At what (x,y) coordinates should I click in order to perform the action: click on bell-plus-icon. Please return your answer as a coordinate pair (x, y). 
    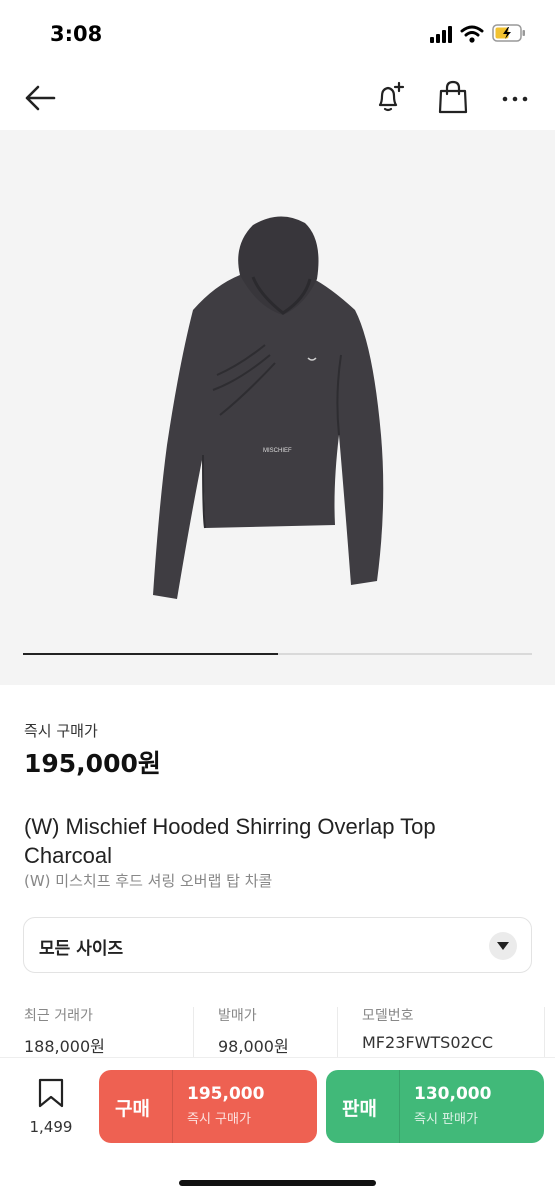
    Looking at the image, I should click on (391, 96).